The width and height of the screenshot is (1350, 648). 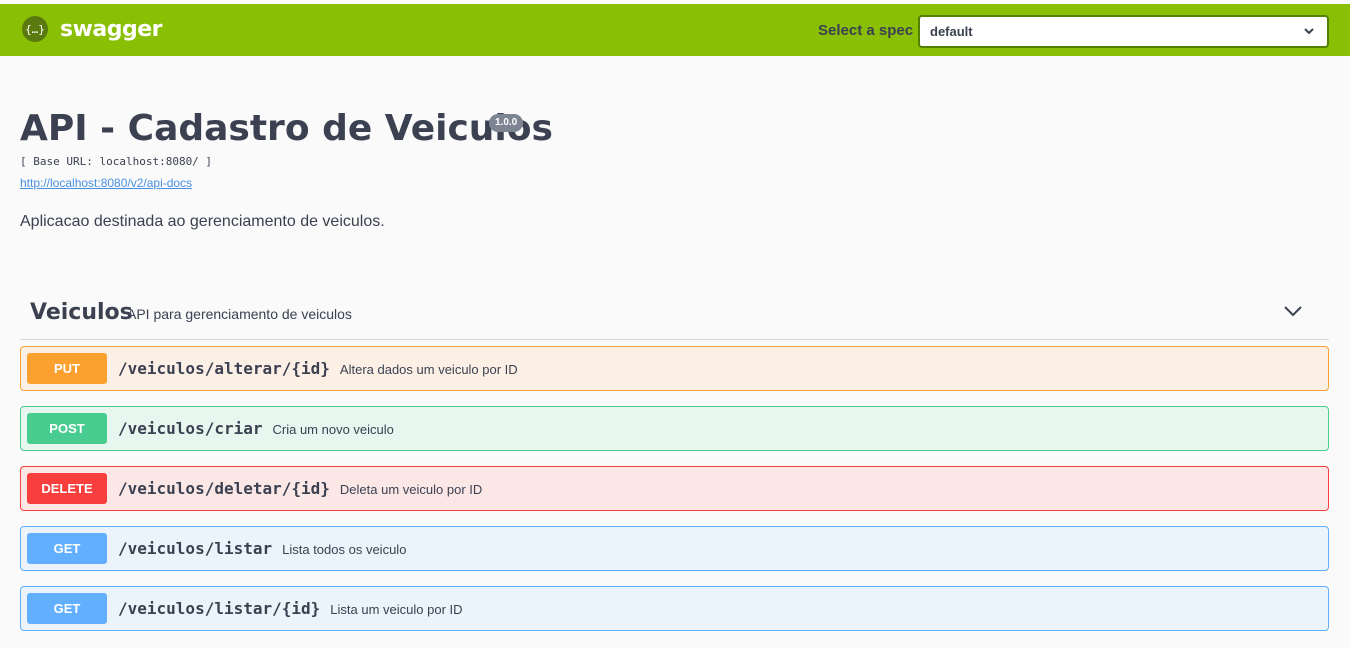 I want to click on logo-text: swagger, so click(x=111, y=29).